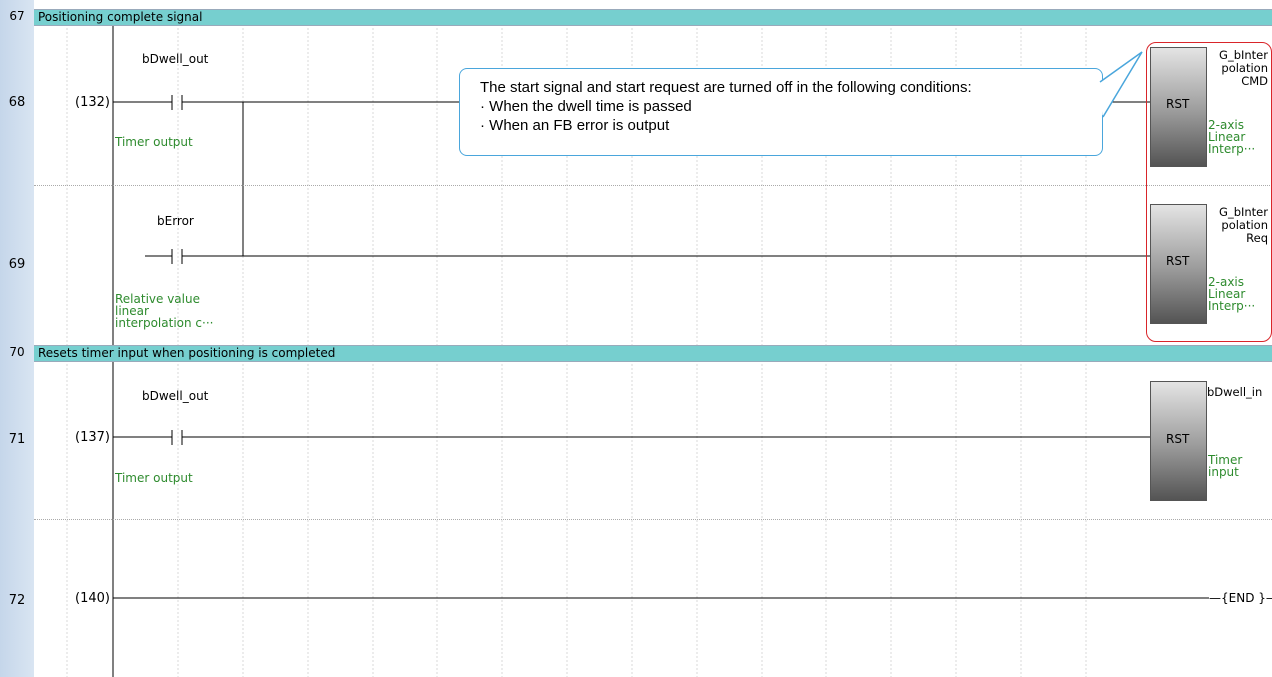  I want to click on callout-pointer, so click(1121, 84).